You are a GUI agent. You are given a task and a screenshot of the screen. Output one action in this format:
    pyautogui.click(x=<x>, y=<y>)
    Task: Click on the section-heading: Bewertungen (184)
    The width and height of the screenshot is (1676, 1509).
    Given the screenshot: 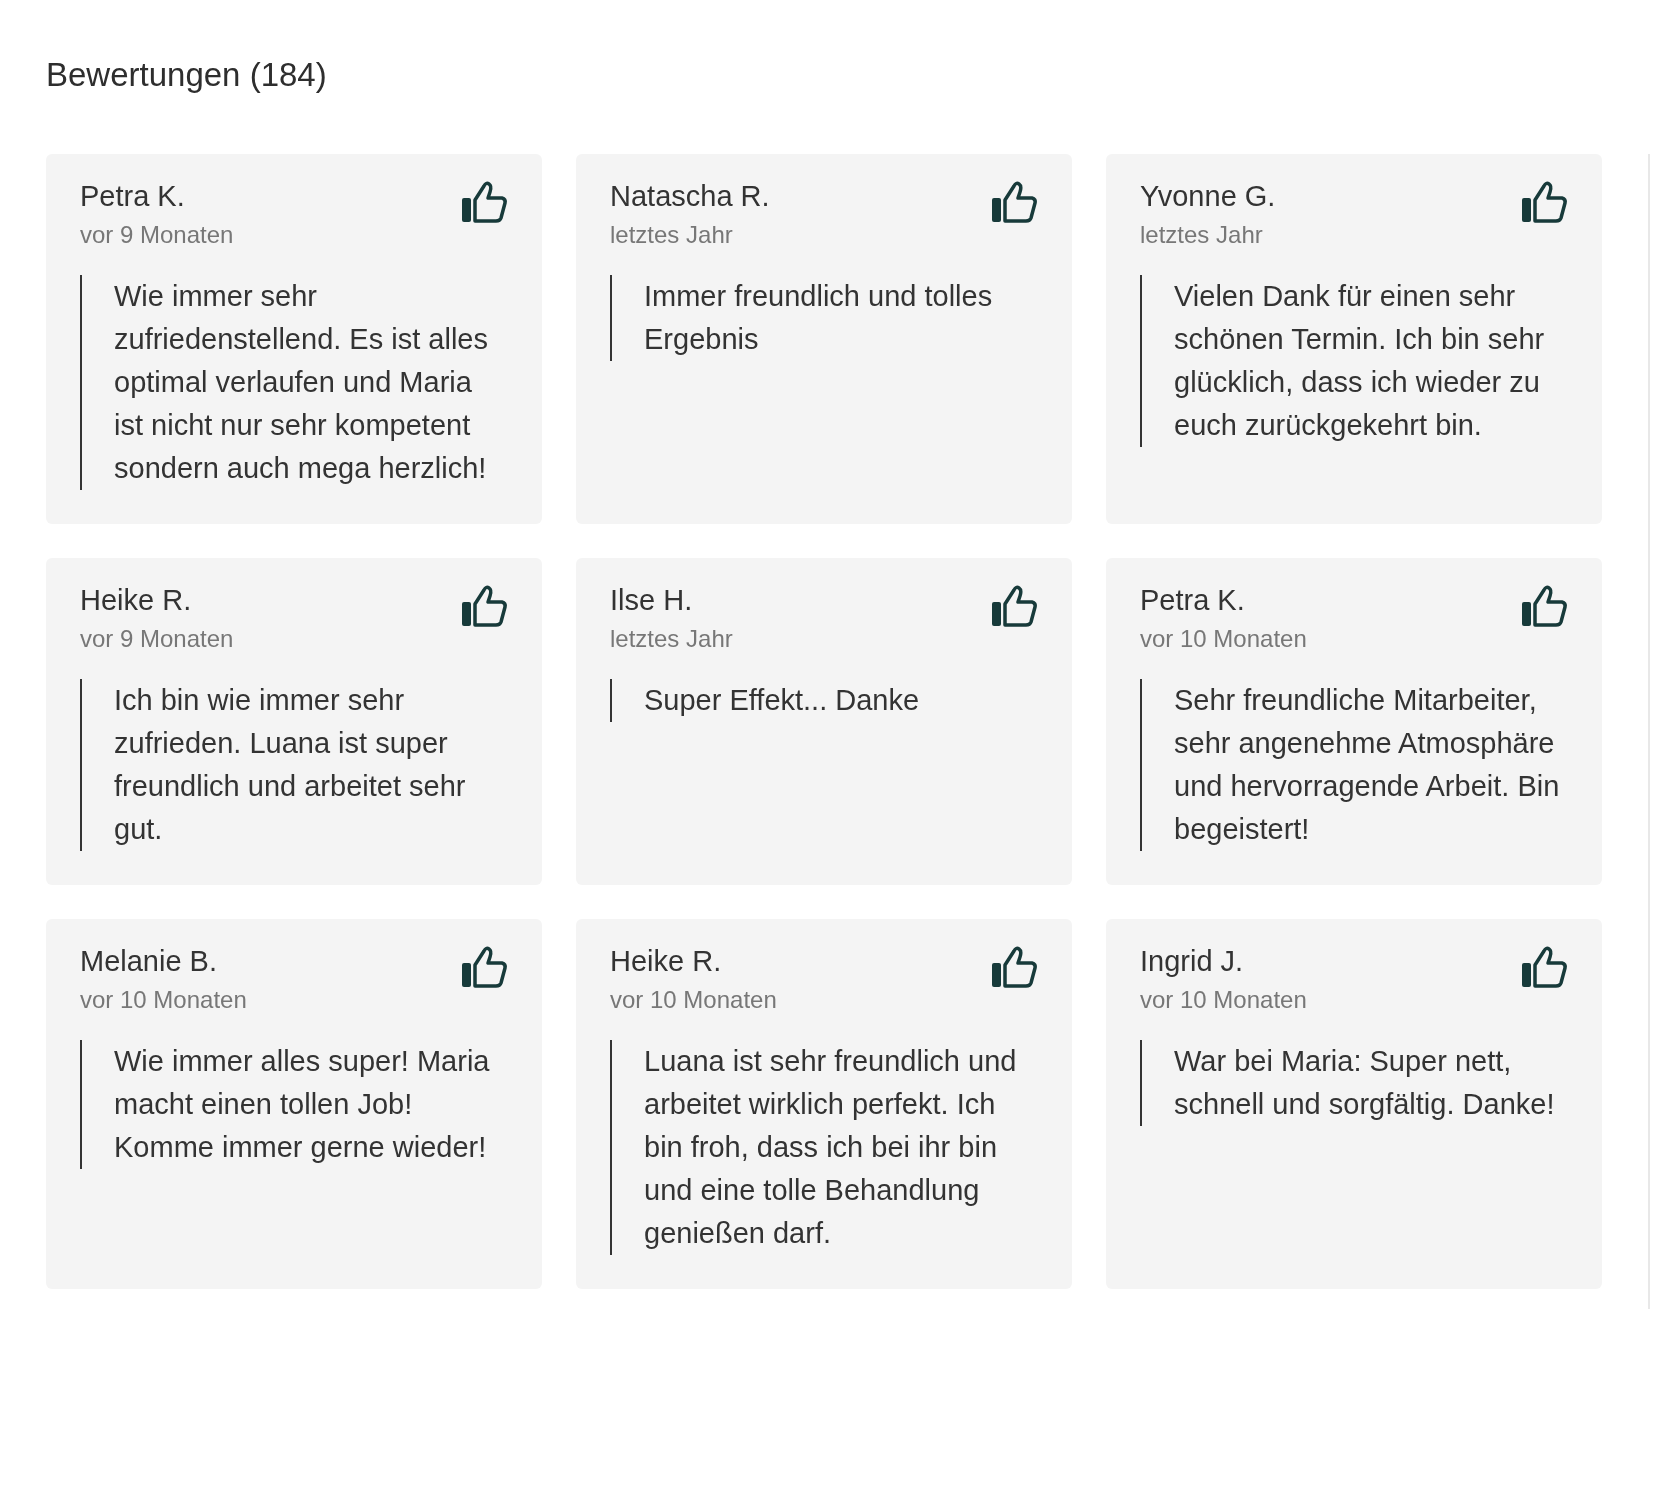 What is the action you would take?
    pyautogui.click(x=187, y=75)
    